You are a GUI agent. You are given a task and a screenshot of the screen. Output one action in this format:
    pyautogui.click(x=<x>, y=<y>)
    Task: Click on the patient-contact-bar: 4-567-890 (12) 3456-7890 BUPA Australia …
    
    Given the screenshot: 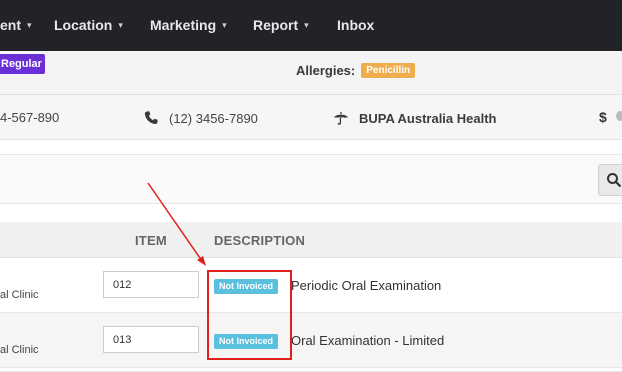 What is the action you would take?
    pyautogui.click(x=311, y=117)
    